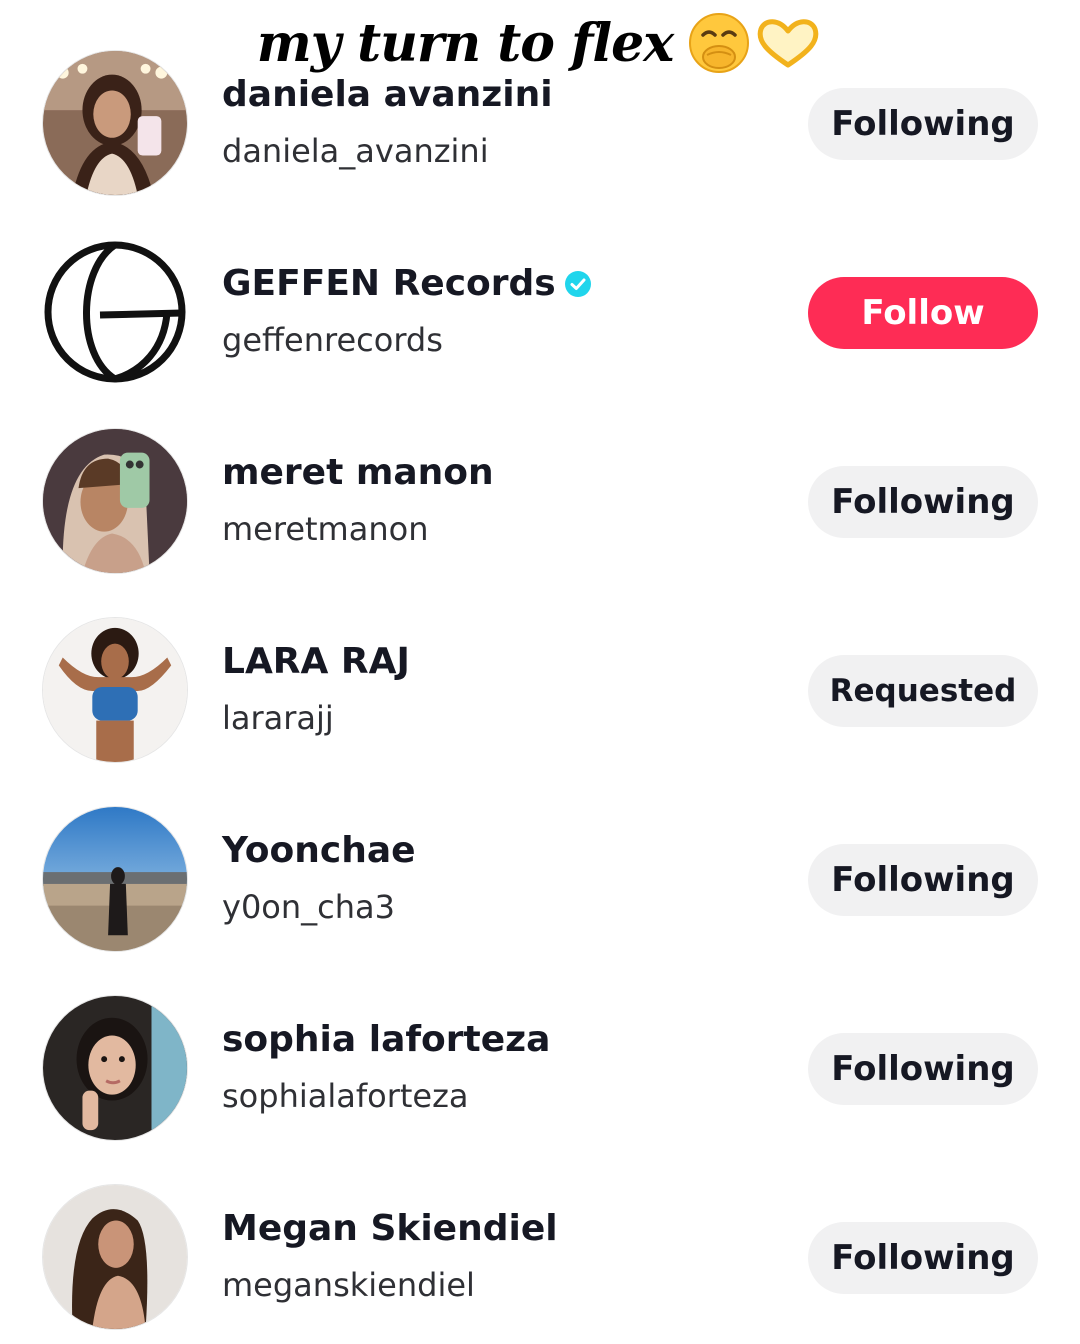 This screenshot has width=1080, height=1344. Describe the element at coordinates (540, 692) in the screenshot. I see `account-row: LARA RAJ lararajj Requested` at that location.